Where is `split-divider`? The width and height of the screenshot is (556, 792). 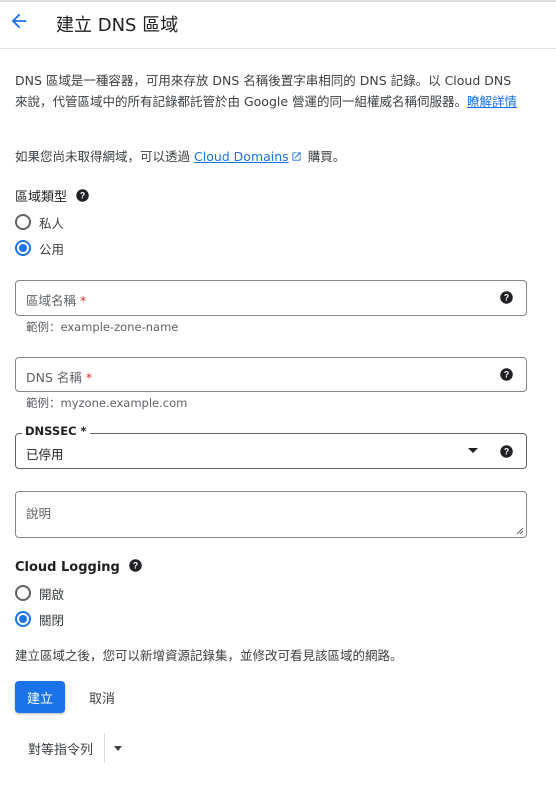 split-divider is located at coordinates (104, 748).